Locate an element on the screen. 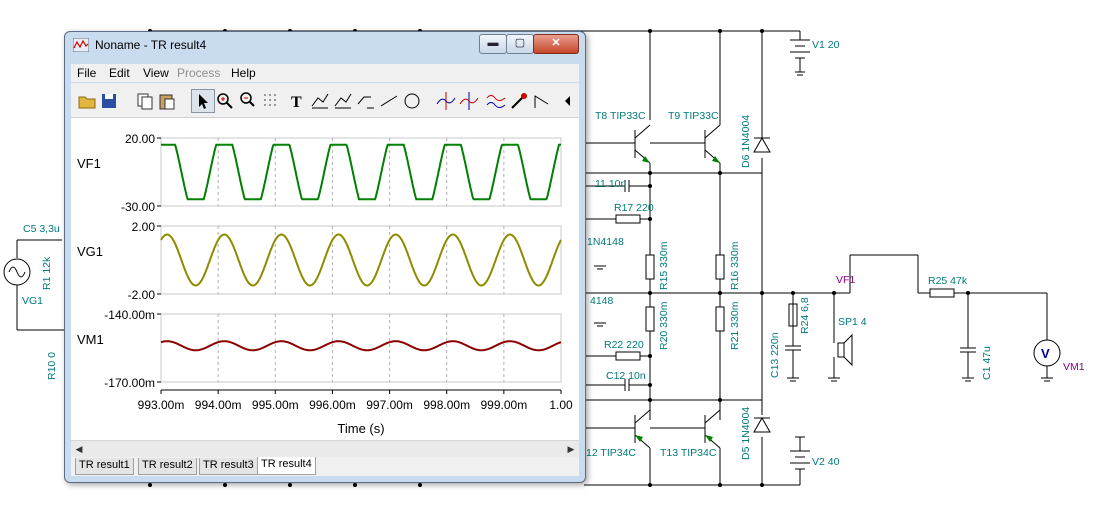 This screenshot has height=508, width=1110. menu-process: Process is located at coordinates (198, 73).